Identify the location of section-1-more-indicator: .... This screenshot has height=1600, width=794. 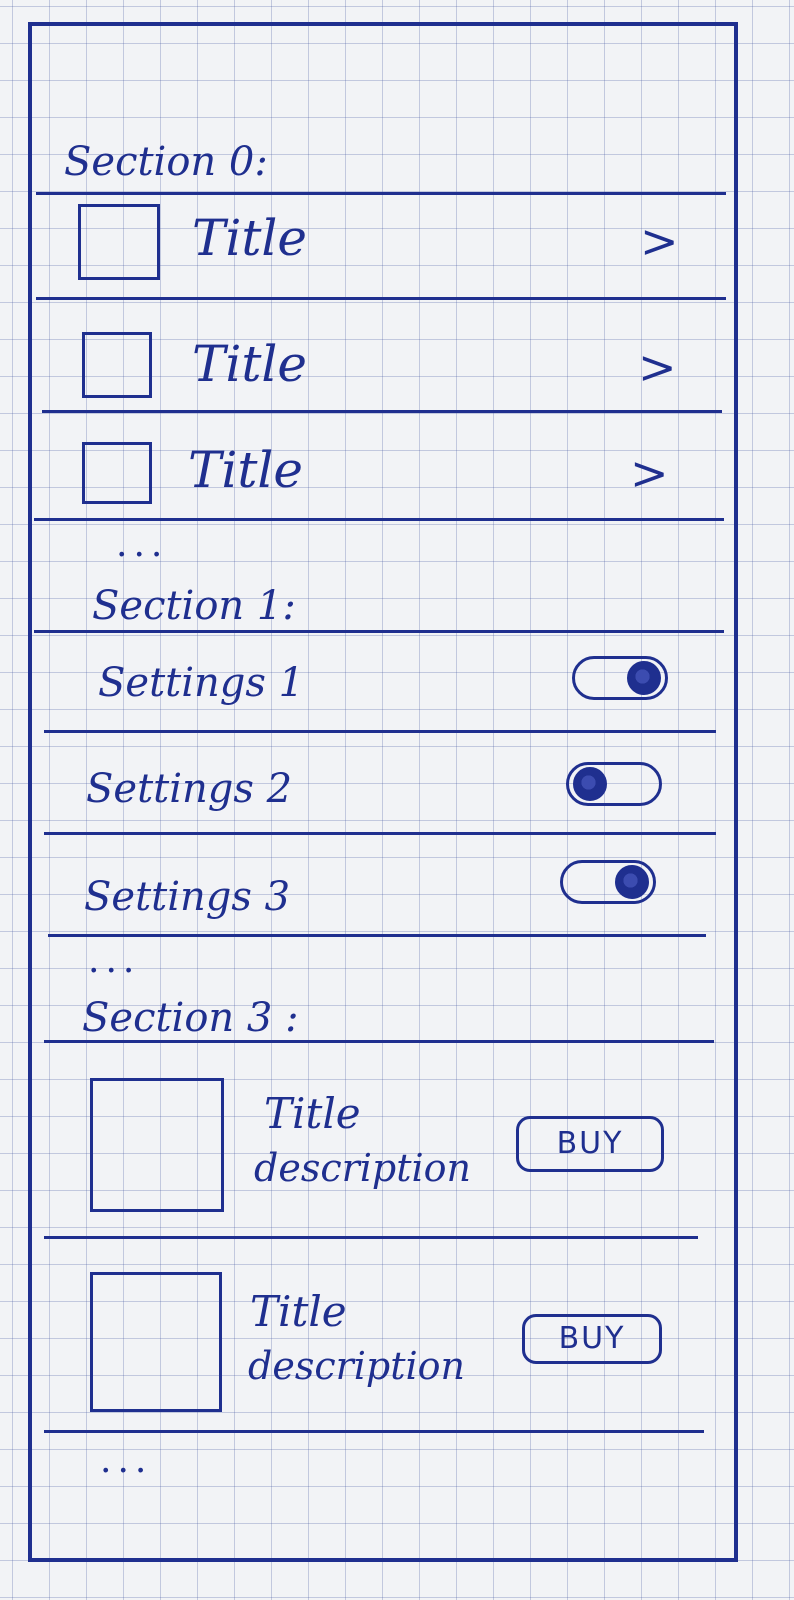
(114, 960).